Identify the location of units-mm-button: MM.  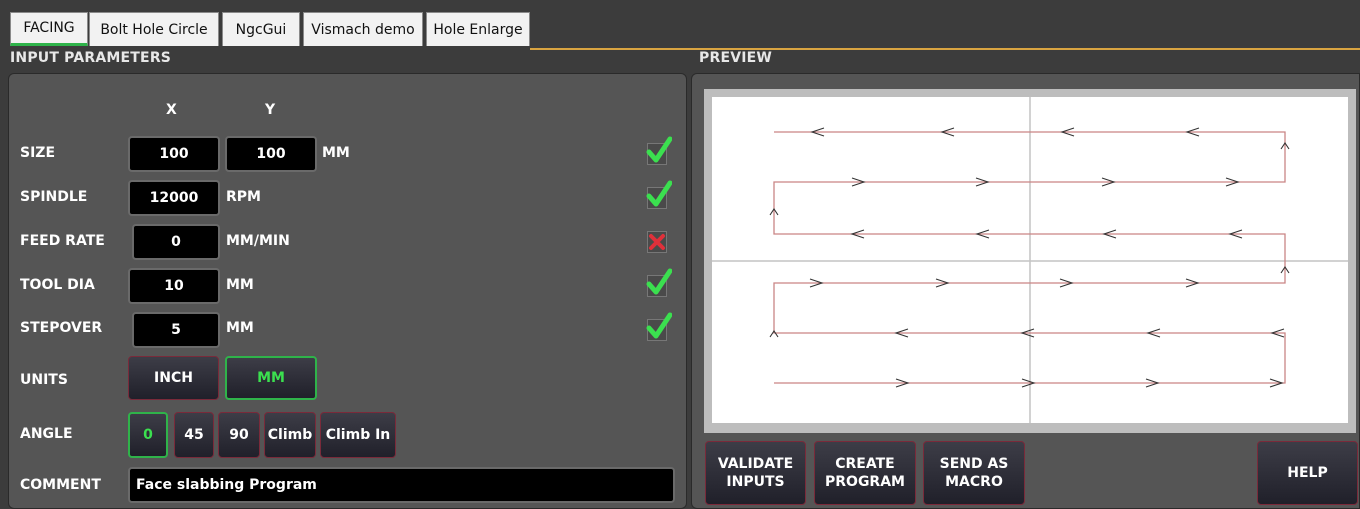
(271, 378).